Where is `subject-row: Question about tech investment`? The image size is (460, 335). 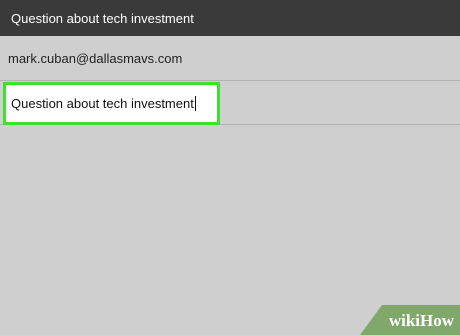
subject-row: Question about tech investment is located at coordinates (230, 103).